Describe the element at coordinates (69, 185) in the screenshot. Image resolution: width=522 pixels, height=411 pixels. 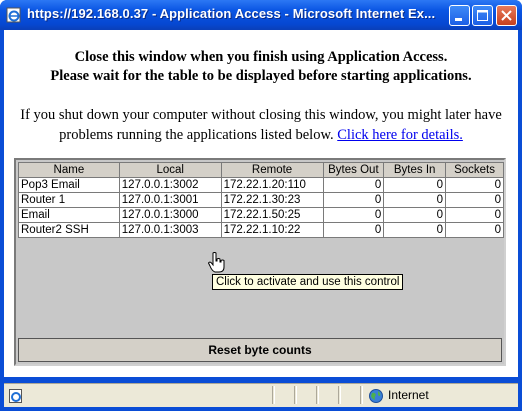
I see `cell-name: Pop3 Email` at that location.